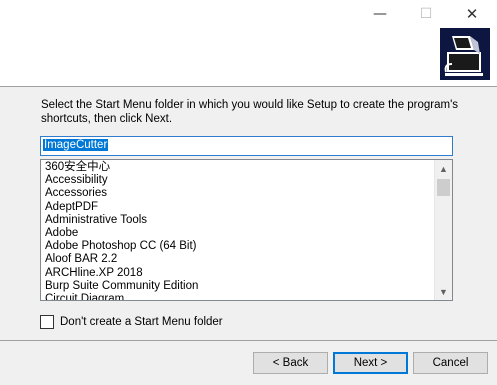 The height and width of the screenshot is (385, 497). What do you see at coordinates (290, 363) in the screenshot?
I see `back-button: < Back` at bounding box center [290, 363].